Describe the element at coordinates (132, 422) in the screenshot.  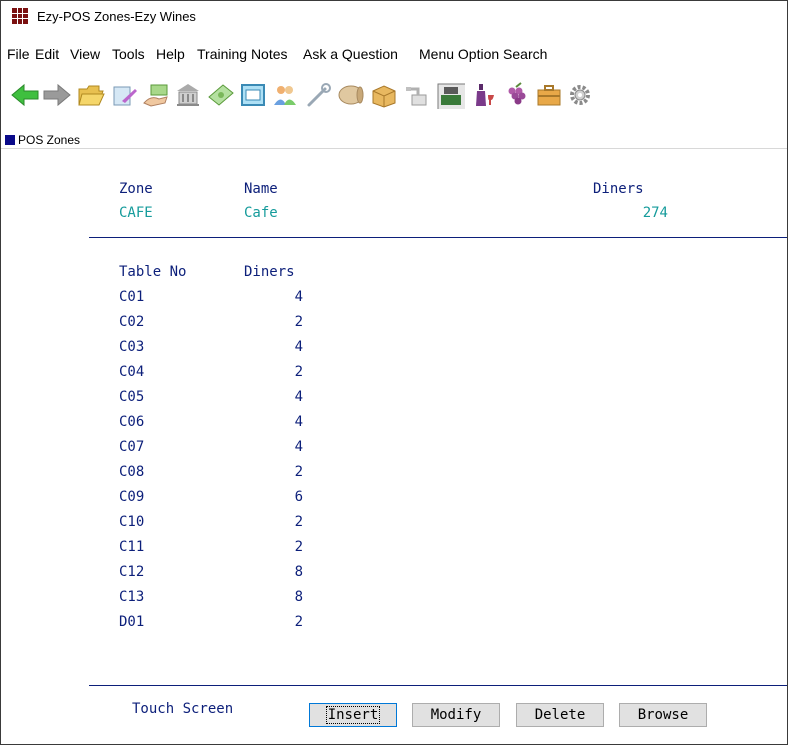
I see `table-no-cell: C06` at that location.